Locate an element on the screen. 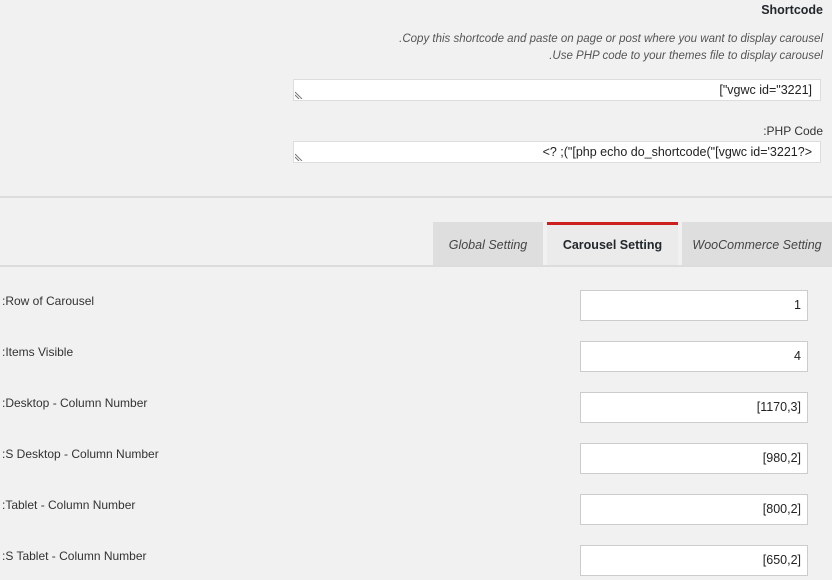 Image resolution: width=832 pixels, height=580 pixels. shortcode-value: ["vgwc id="3221] is located at coordinates (765, 90).